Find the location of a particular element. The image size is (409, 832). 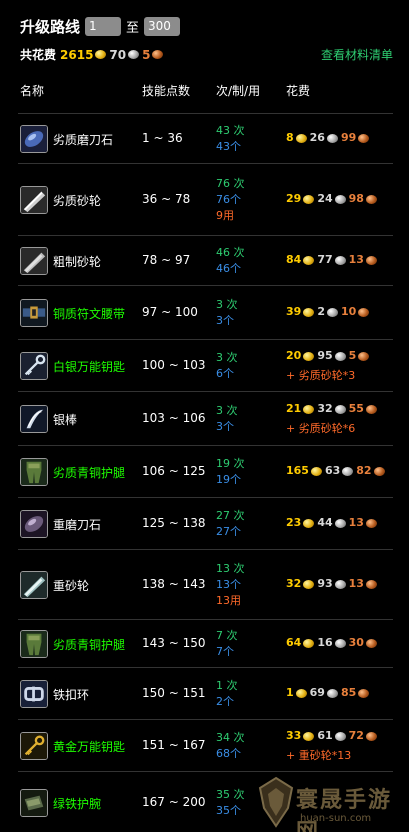

column-times: 次/制/用 is located at coordinates (238, 91).